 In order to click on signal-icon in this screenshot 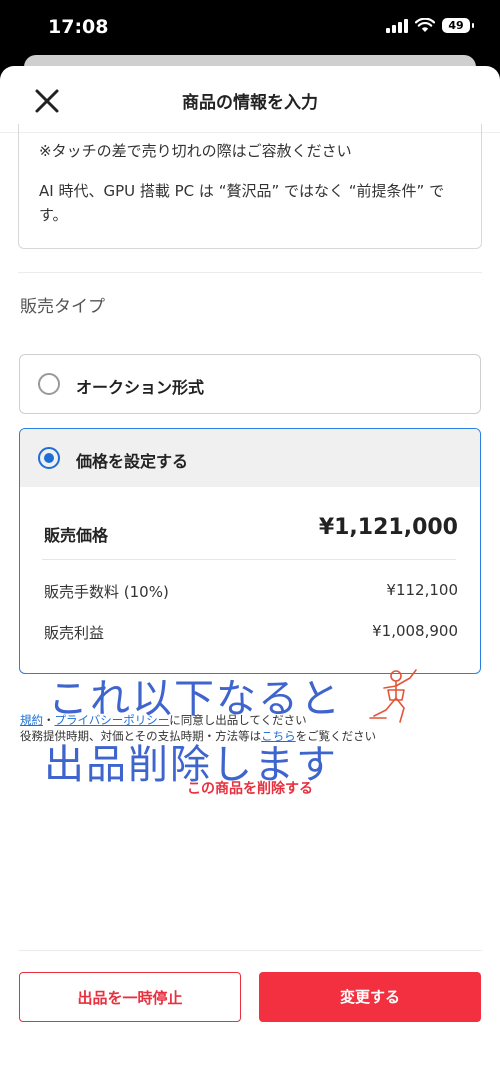, I will do `click(397, 25)`.